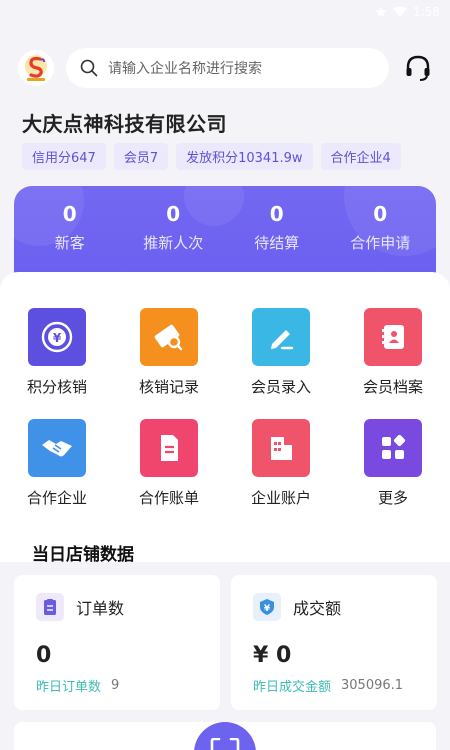 This screenshot has width=450, height=750. I want to click on grid-label: 企业账户, so click(280, 498).